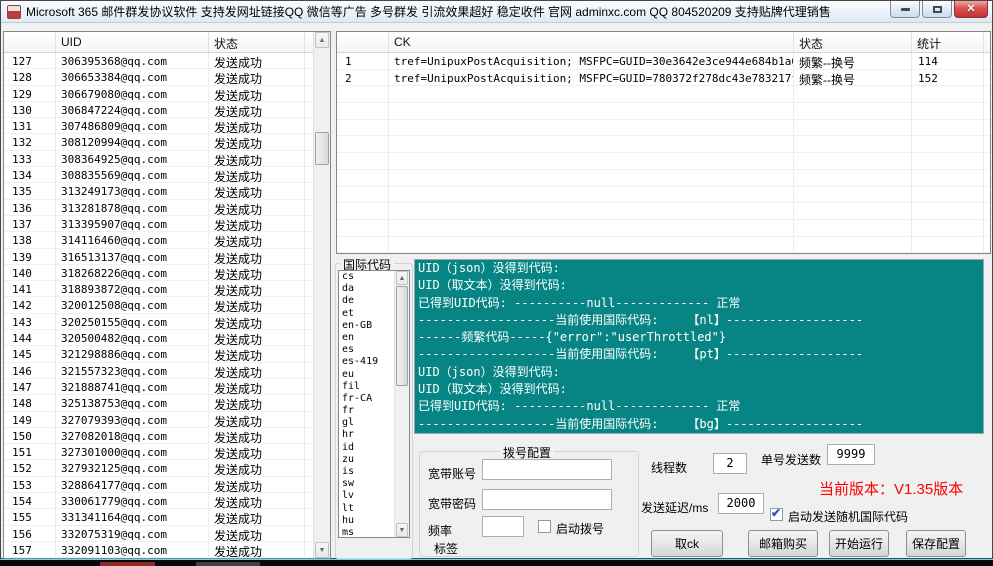 The width and height of the screenshot is (993, 566). I want to click on maximize-button, so click(937, 9).